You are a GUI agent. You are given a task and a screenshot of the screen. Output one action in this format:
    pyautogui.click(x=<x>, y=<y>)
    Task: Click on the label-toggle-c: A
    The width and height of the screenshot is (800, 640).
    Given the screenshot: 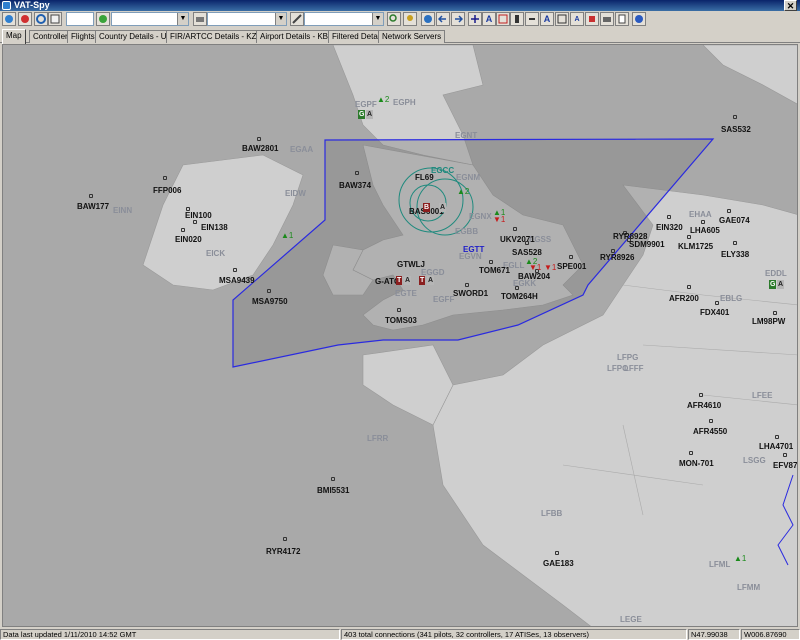 What is the action you would take?
    pyautogui.click(x=577, y=19)
    